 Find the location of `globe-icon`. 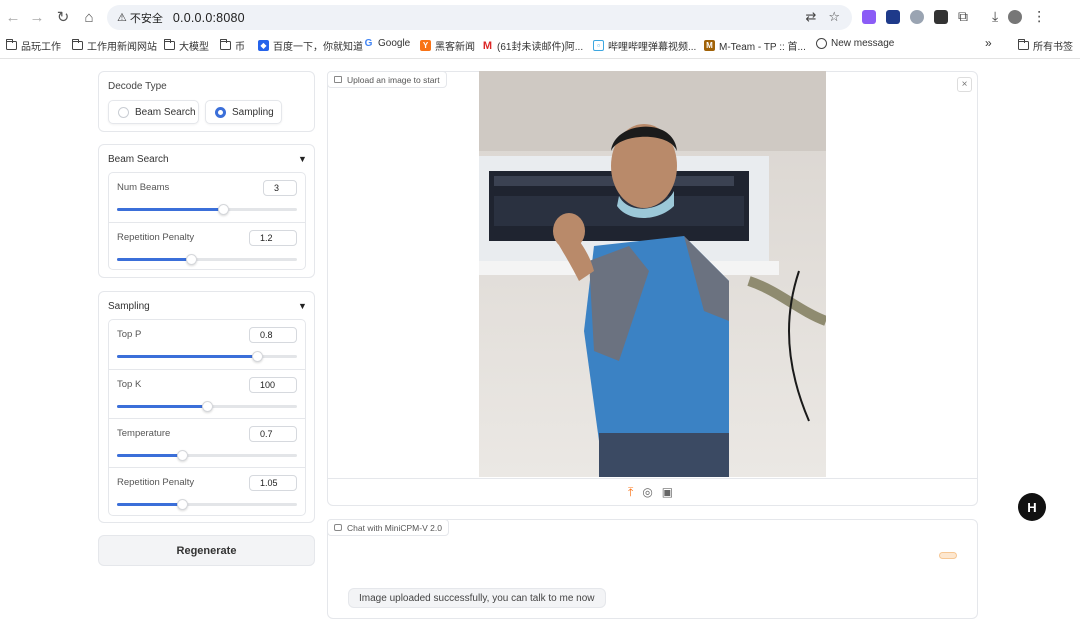

globe-icon is located at coordinates (821, 43).